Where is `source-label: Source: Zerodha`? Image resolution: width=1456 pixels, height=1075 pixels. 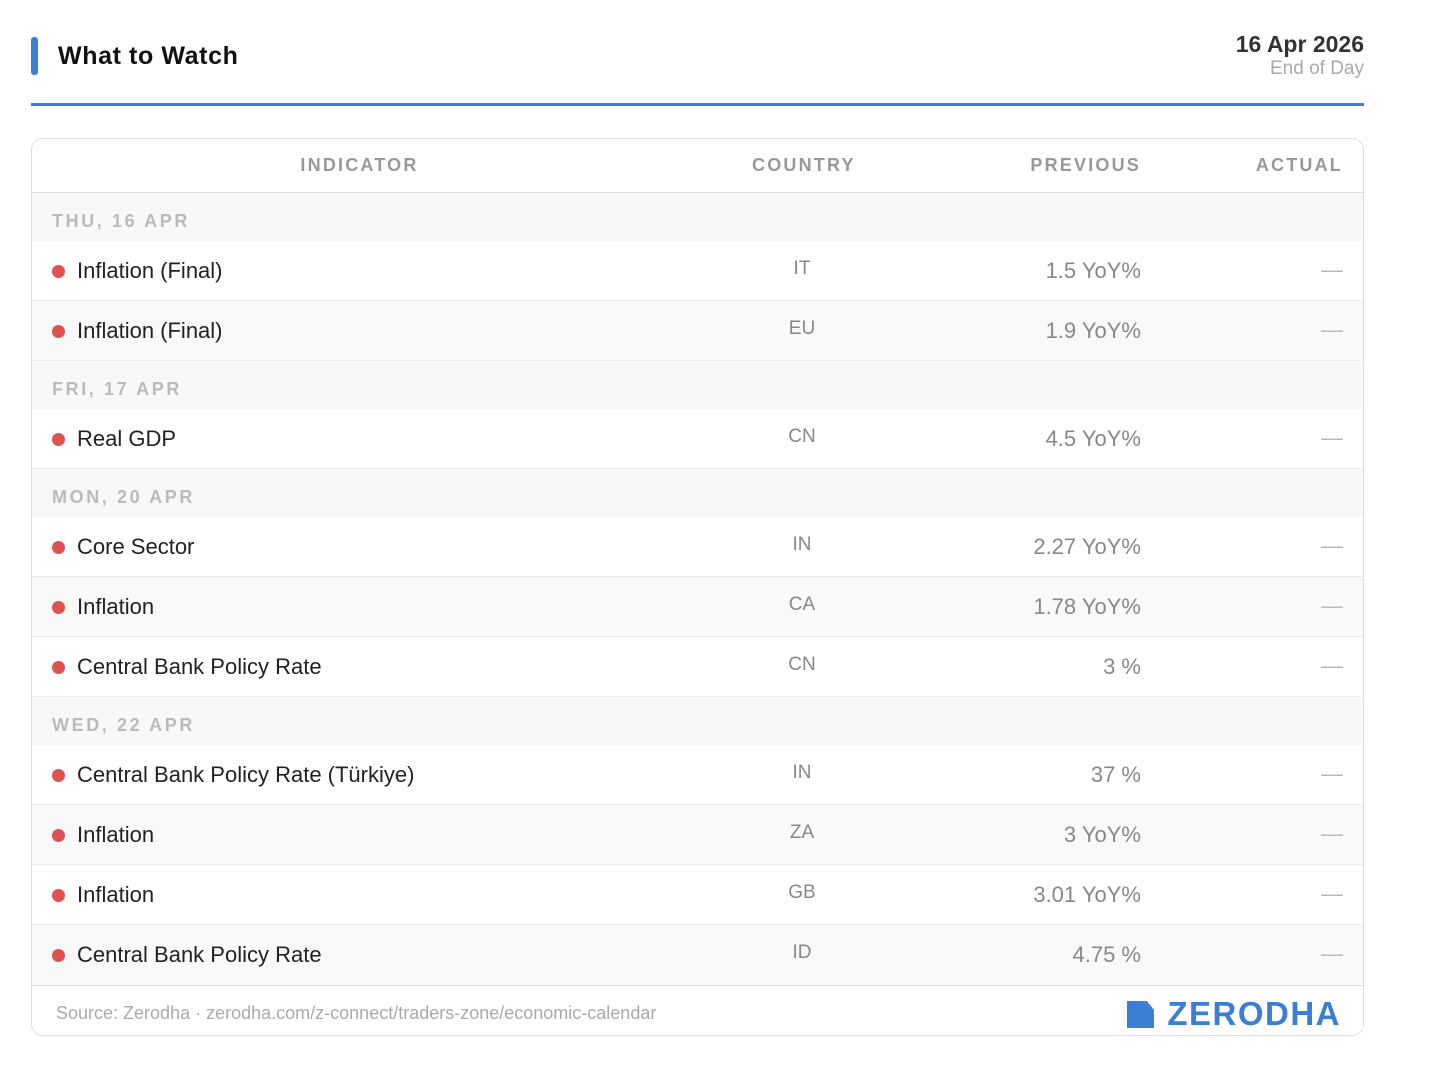
source-label: Source: Zerodha is located at coordinates (123, 1013).